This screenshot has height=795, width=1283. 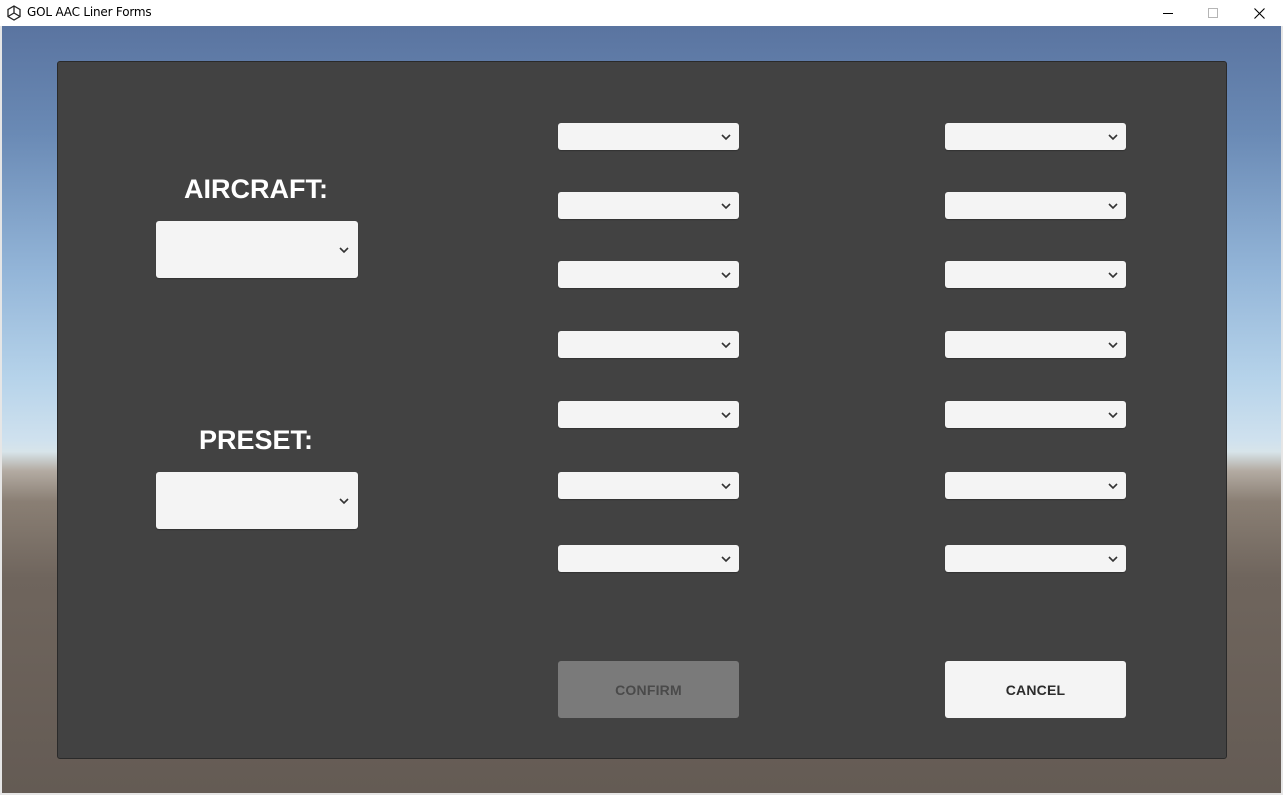 What do you see at coordinates (89, 12) in the screenshot?
I see `window-title: GOL AAC Liner Forms` at bounding box center [89, 12].